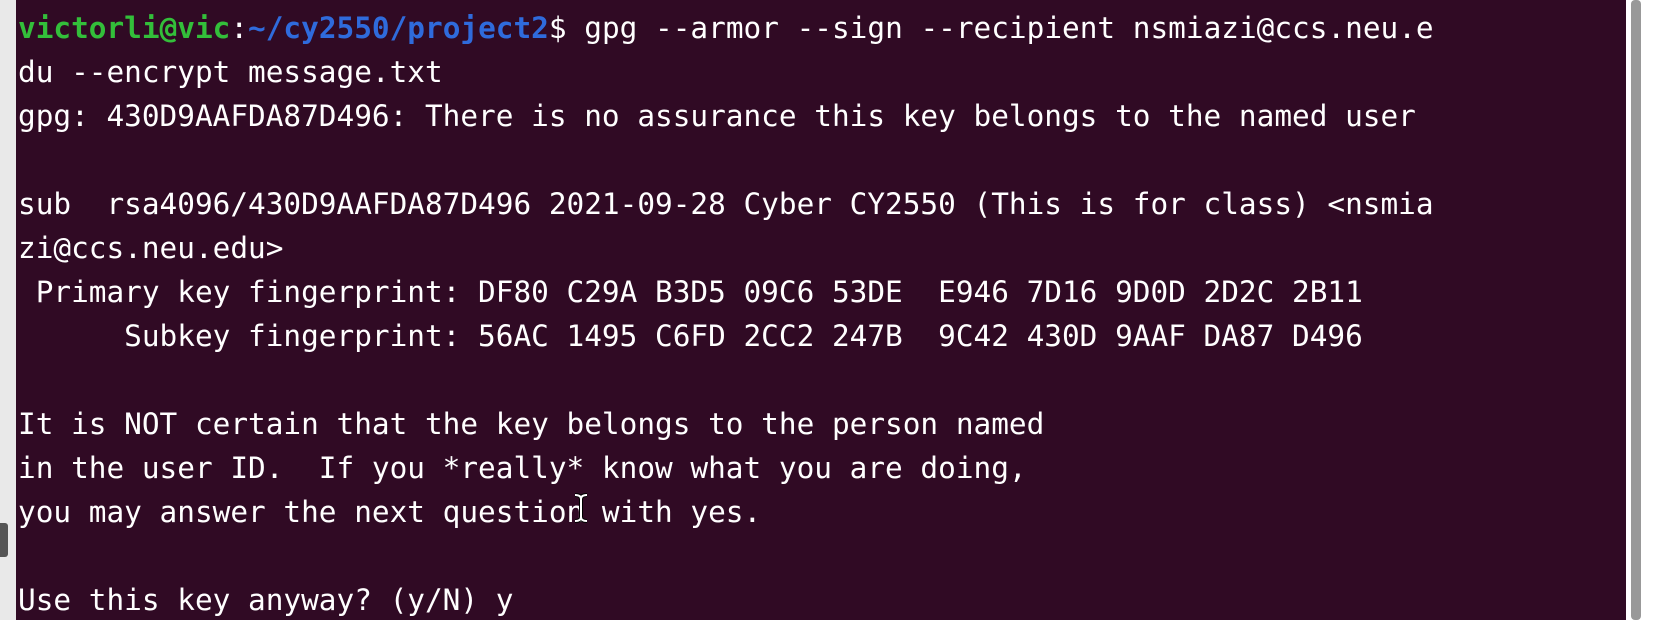 This screenshot has width=1666, height=620. What do you see at coordinates (8, 310) in the screenshot?
I see `window-left-edge` at bounding box center [8, 310].